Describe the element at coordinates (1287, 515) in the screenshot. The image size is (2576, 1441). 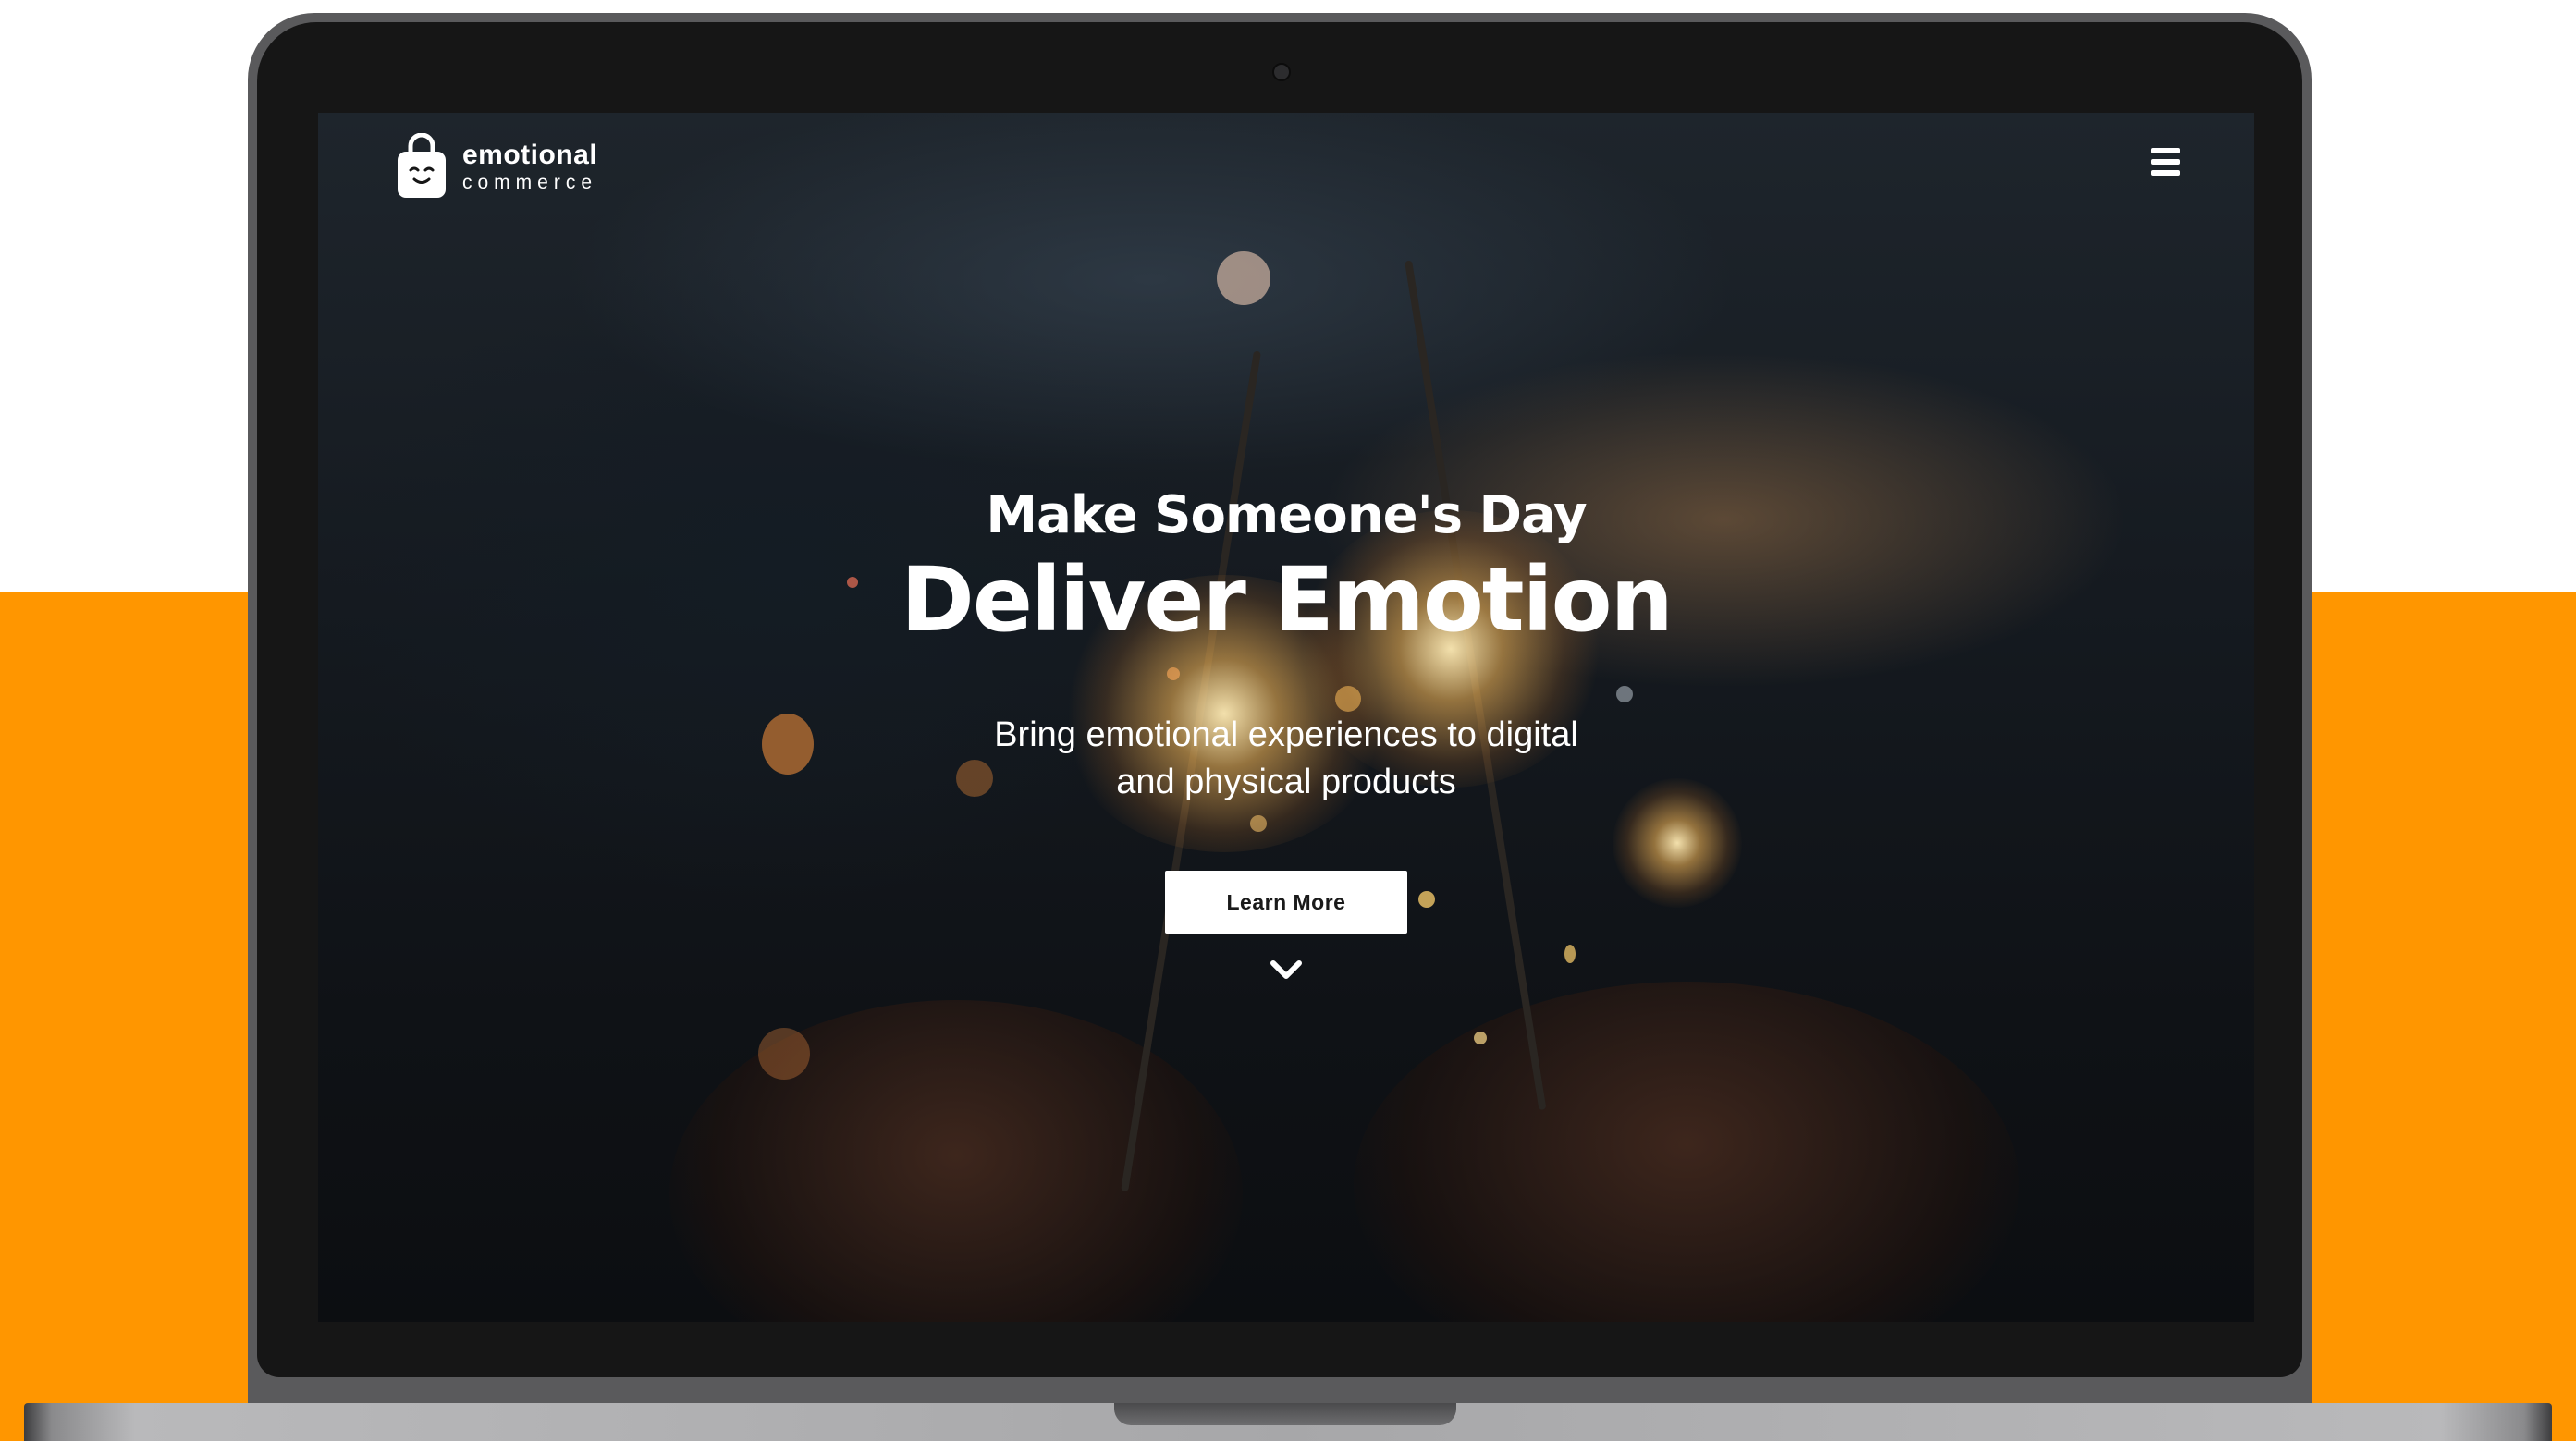
I see `hero-kicker: Make Someone's Day` at that location.